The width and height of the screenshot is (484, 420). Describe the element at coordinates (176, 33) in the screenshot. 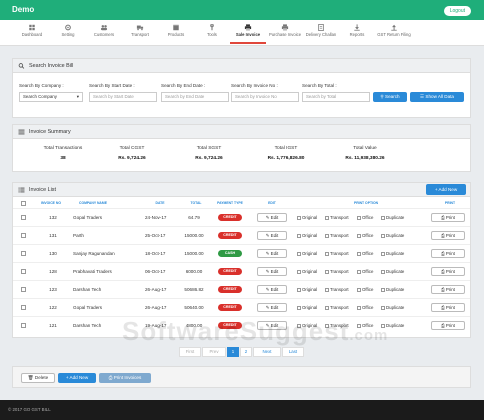

I see `nav-item-4: Products` at that location.